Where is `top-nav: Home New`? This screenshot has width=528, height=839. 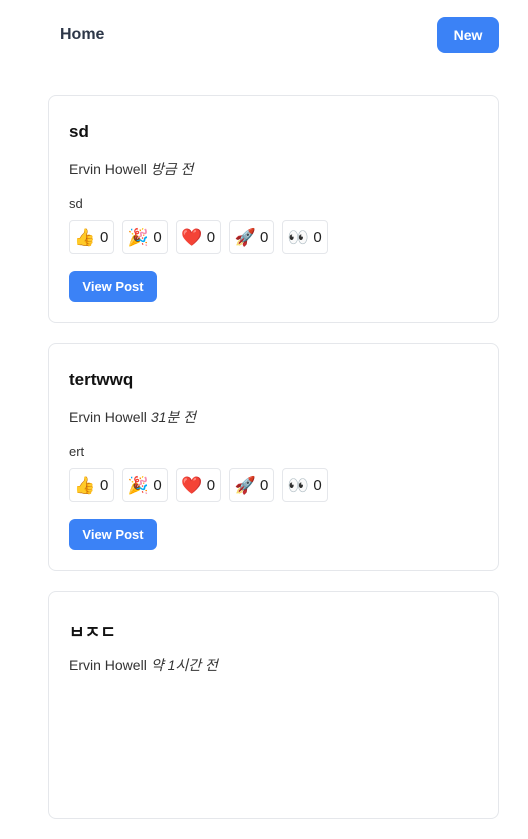
top-nav: Home New is located at coordinates (264, 36).